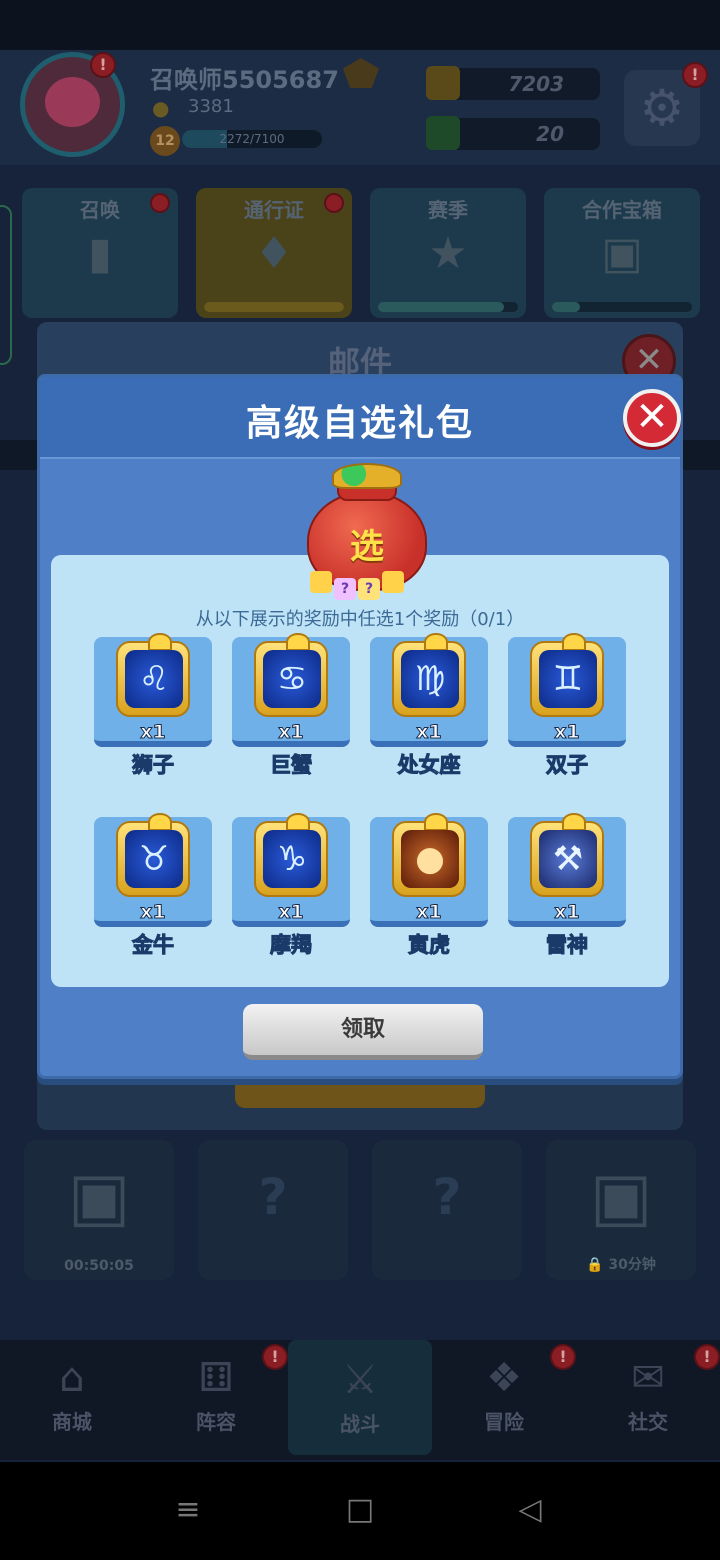 Image resolution: width=720 pixels, height=1560 pixels. What do you see at coordinates (161, 108) in the screenshot?
I see `trophy-icon: ●` at bounding box center [161, 108].